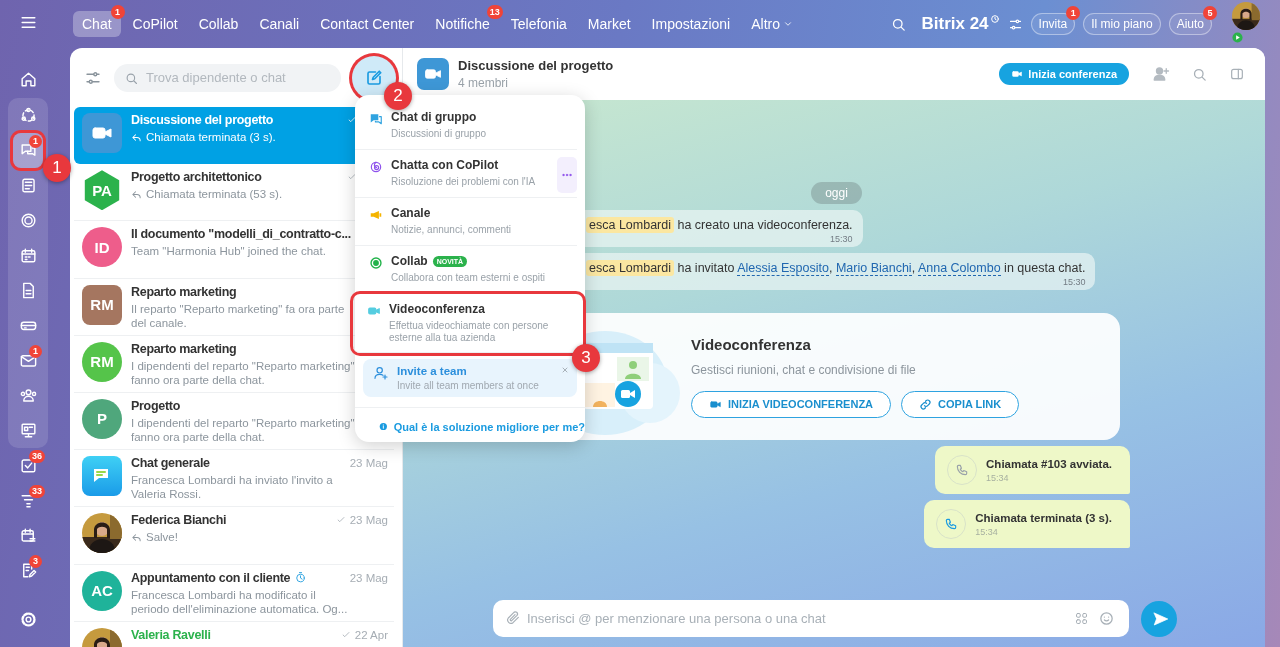 The image size is (1280, 647). I want to click on system-message: esca Lombardi ha invitato Alessia Esposito, Mario Bianchi, Anna Colombo in questa chat., so click(836, 268).